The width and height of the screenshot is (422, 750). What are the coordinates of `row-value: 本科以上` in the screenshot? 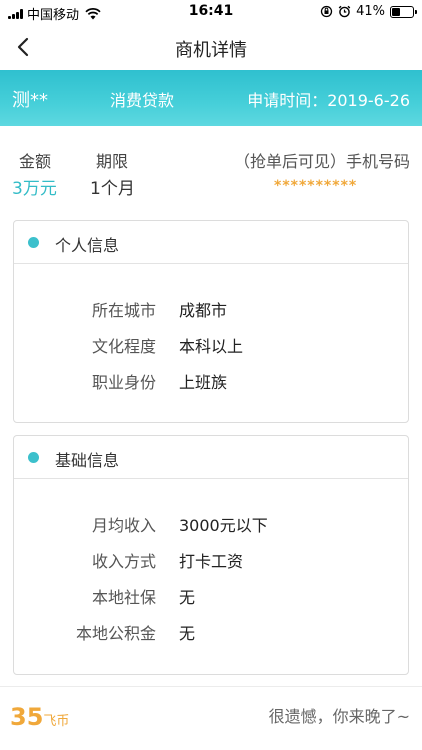 It's located at (211, 346).